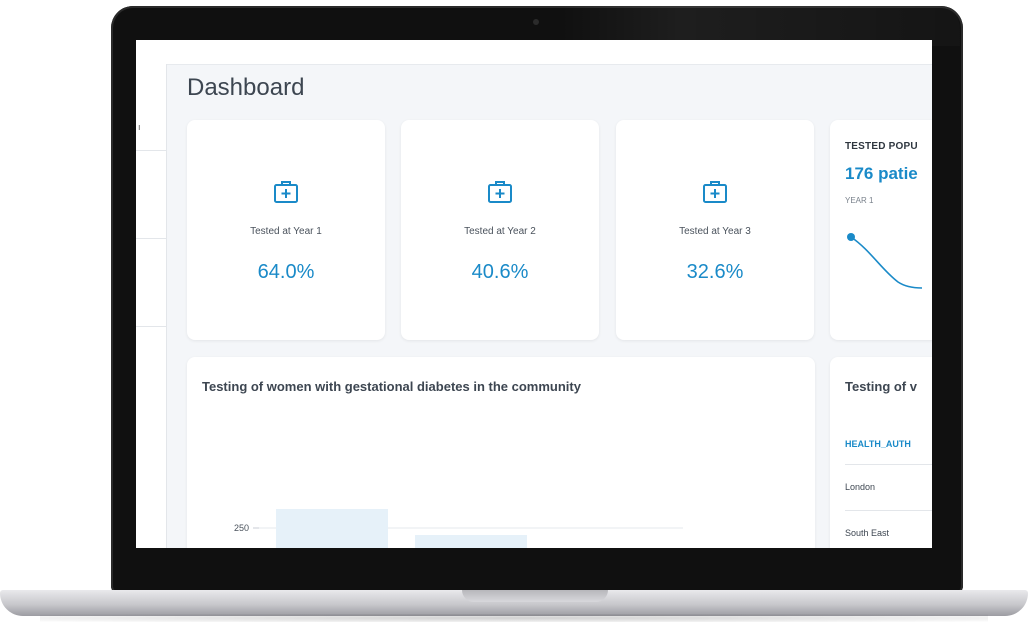  Describe the element at coordinates (286, 272) in the screenshot. I see `stat-value: 64.0%` at that location.